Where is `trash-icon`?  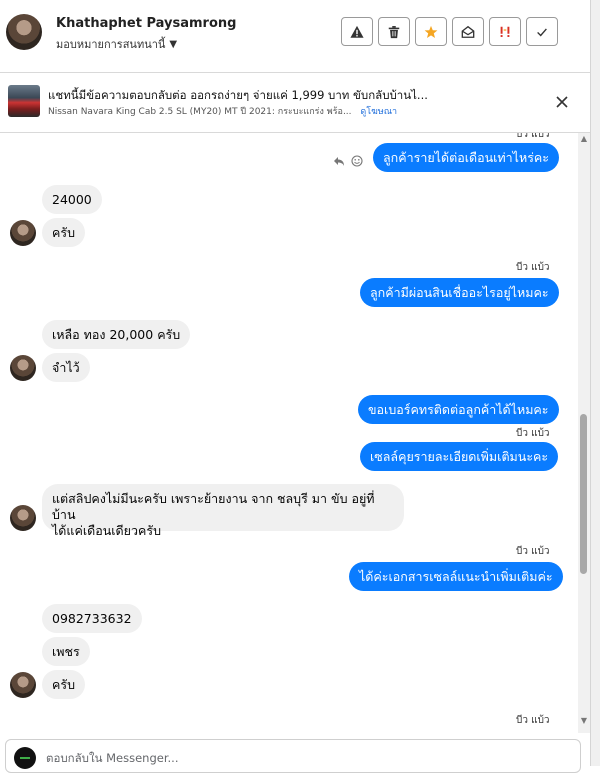
trash-icon is located at coordinates (394, 31).